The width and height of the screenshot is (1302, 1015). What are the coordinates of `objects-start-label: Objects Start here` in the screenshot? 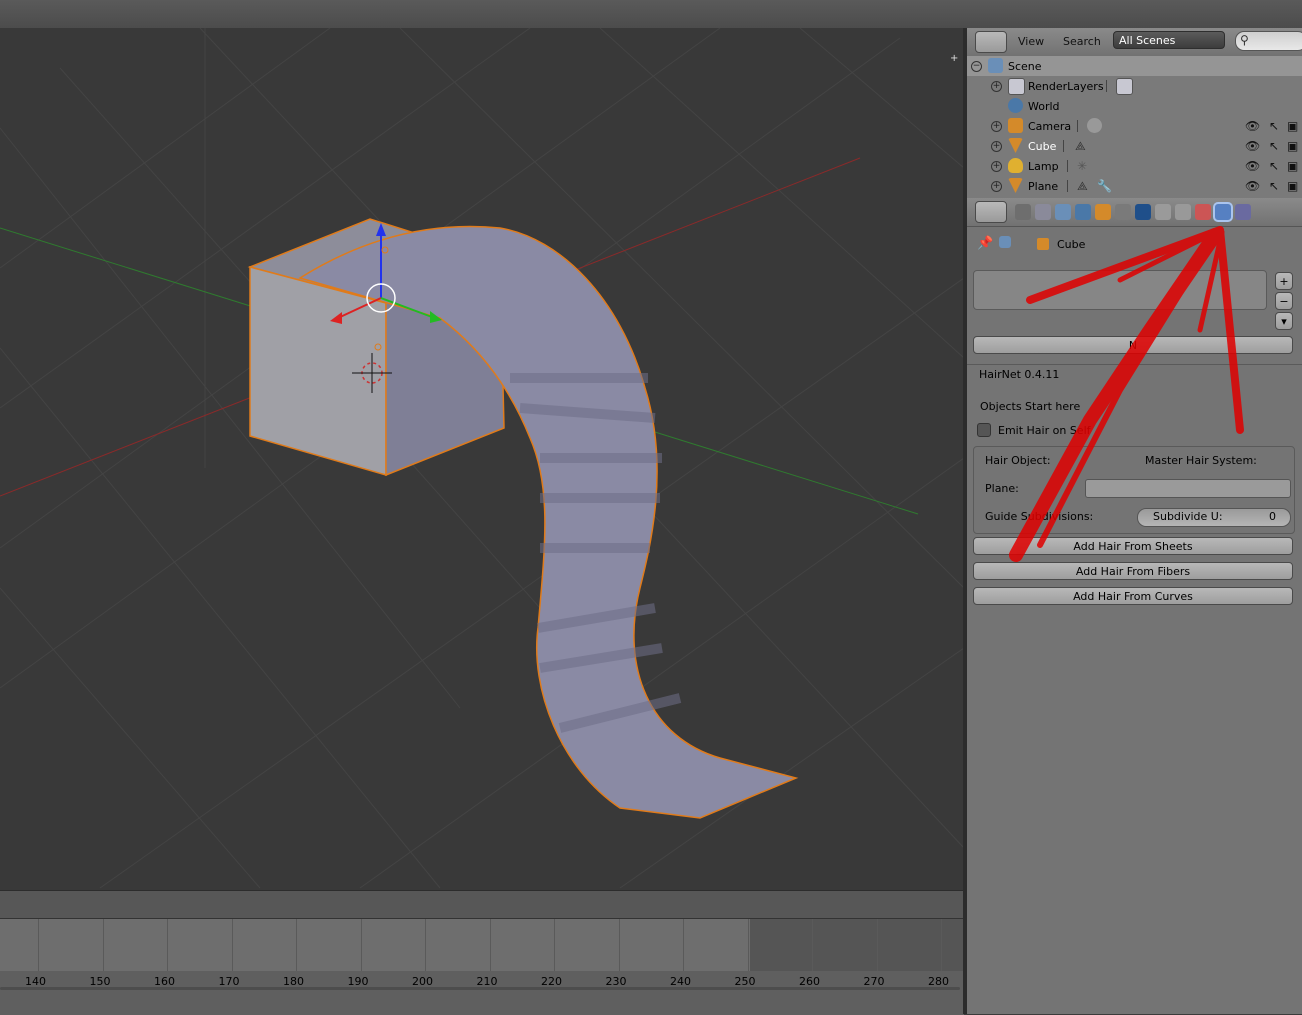 It's located at (1030, 406).